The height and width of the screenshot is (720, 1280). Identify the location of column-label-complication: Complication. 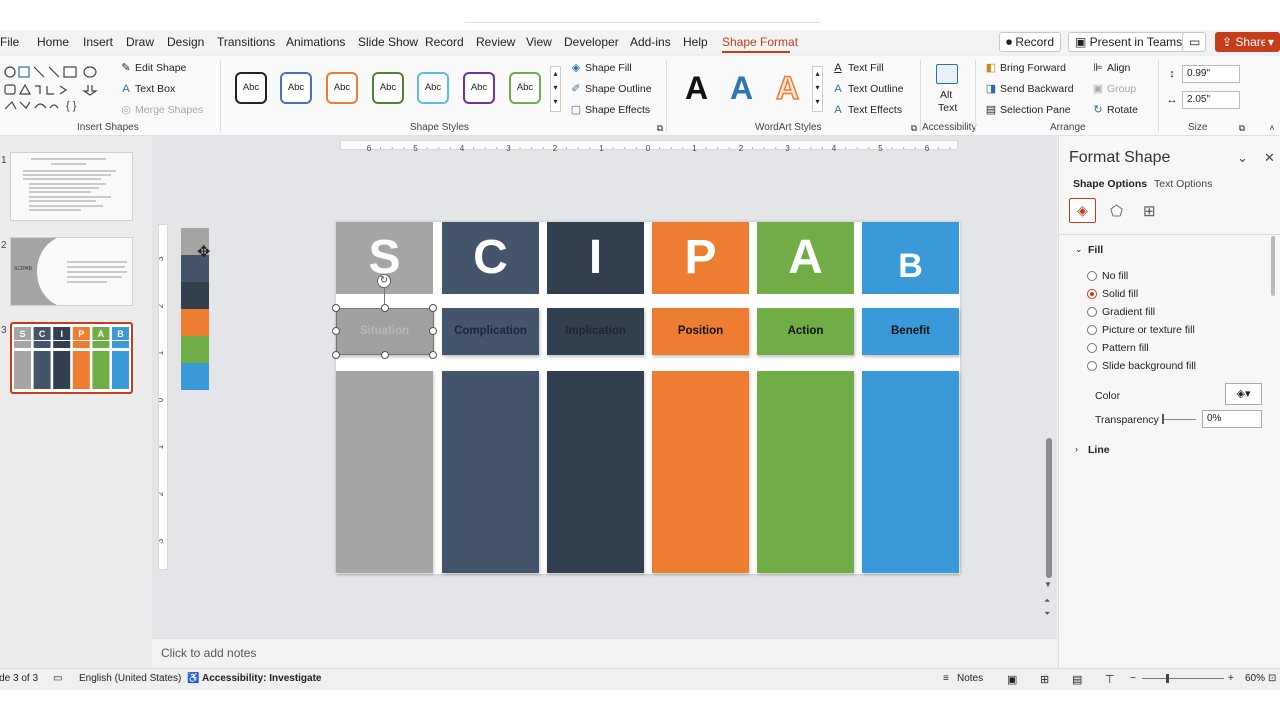
(490, 331).